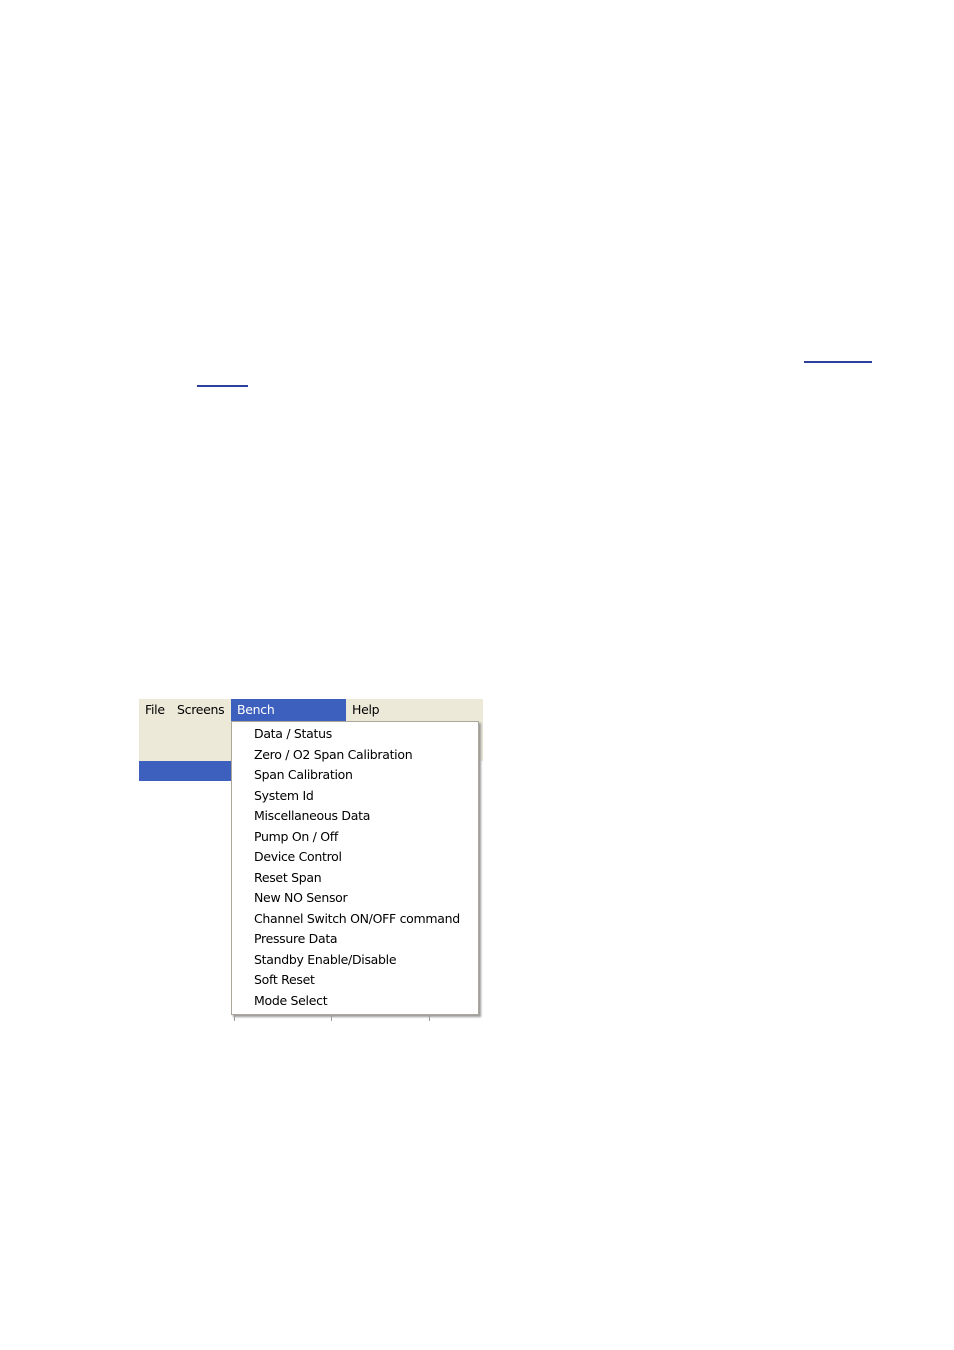  Describe the element at coordinates (288, 878) in the screenshot. I see `menu-item-reset-span: Reset Span` at that location.